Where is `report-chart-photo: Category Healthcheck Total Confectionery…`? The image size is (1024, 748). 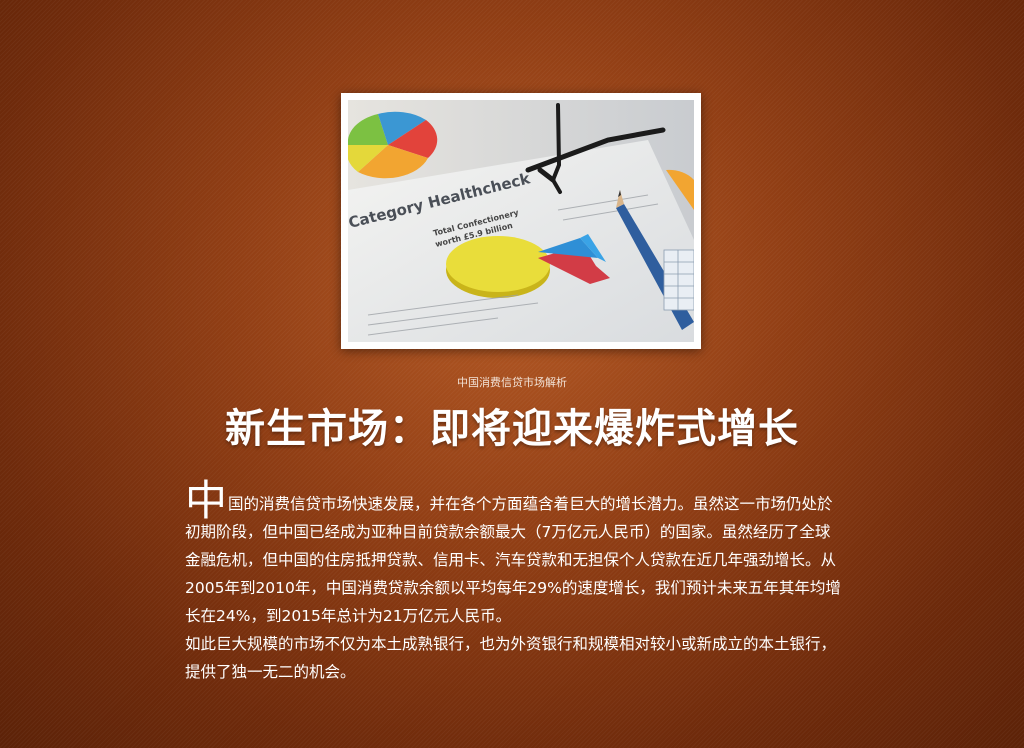
report-chart-photo: Category Healthcheck Total Confectionery… is located at coordinates (521, 221).